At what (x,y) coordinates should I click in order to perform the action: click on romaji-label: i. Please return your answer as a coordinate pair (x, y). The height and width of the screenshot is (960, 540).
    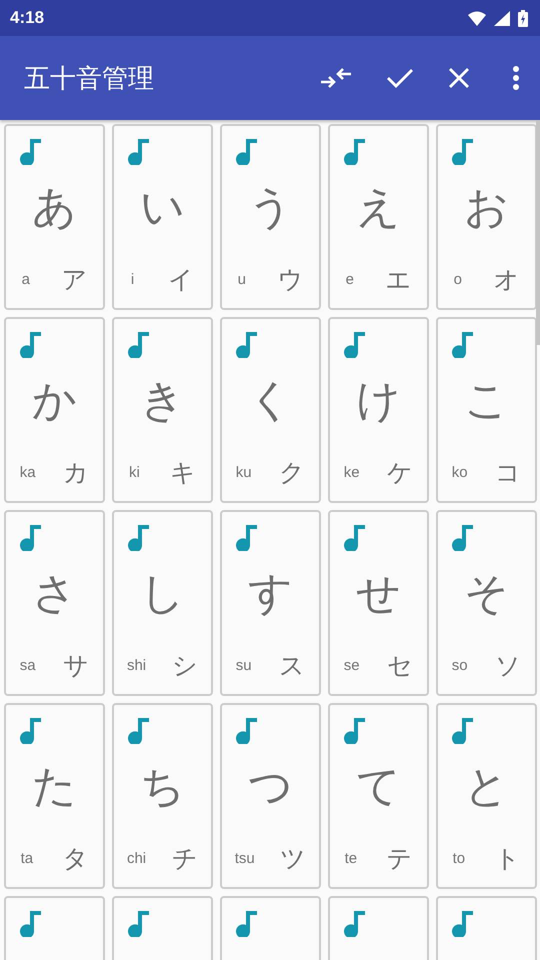
    Looking at the image, I should click on (132, 279).